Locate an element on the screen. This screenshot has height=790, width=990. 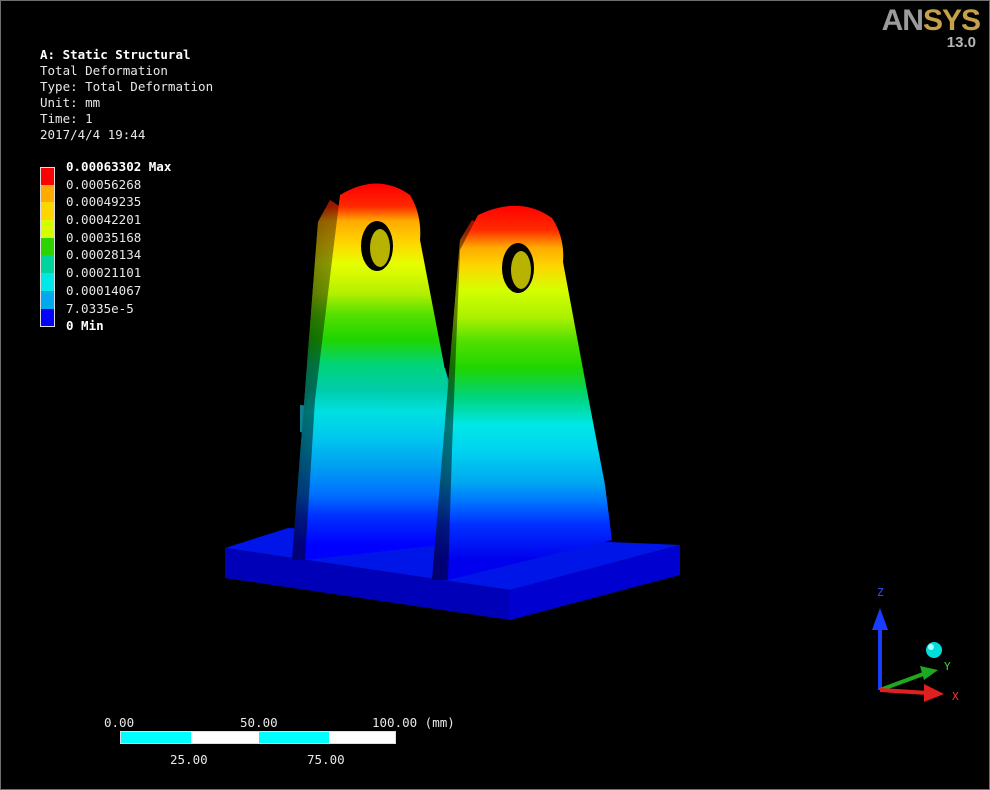
isometric-view-ball is located at coordinates (934, 650).